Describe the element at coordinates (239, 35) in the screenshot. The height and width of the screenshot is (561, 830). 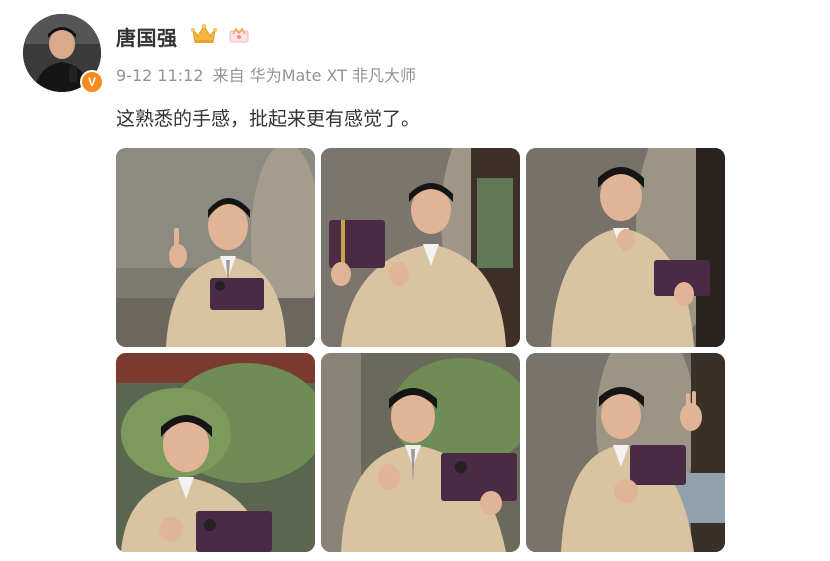
I see `member-badge-icon` at that location.